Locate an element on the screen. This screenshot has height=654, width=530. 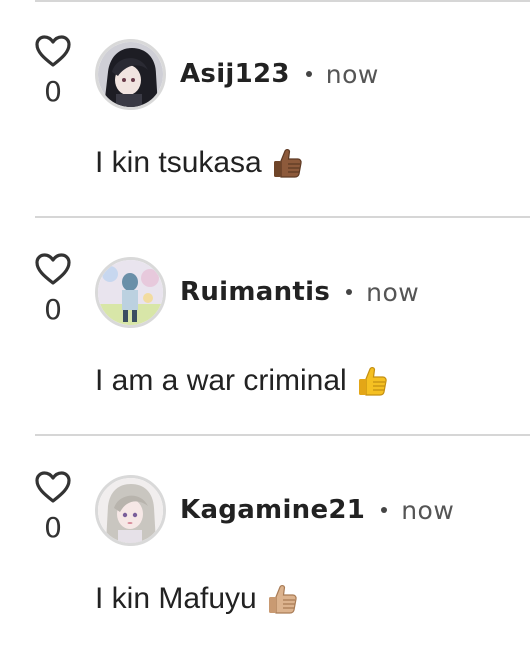
username-link: Ruimantis is located at coordinates (255, 292).